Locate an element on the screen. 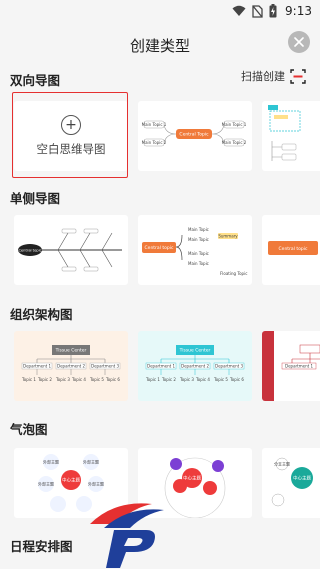  close-icon is located at coordinates (299, 42).